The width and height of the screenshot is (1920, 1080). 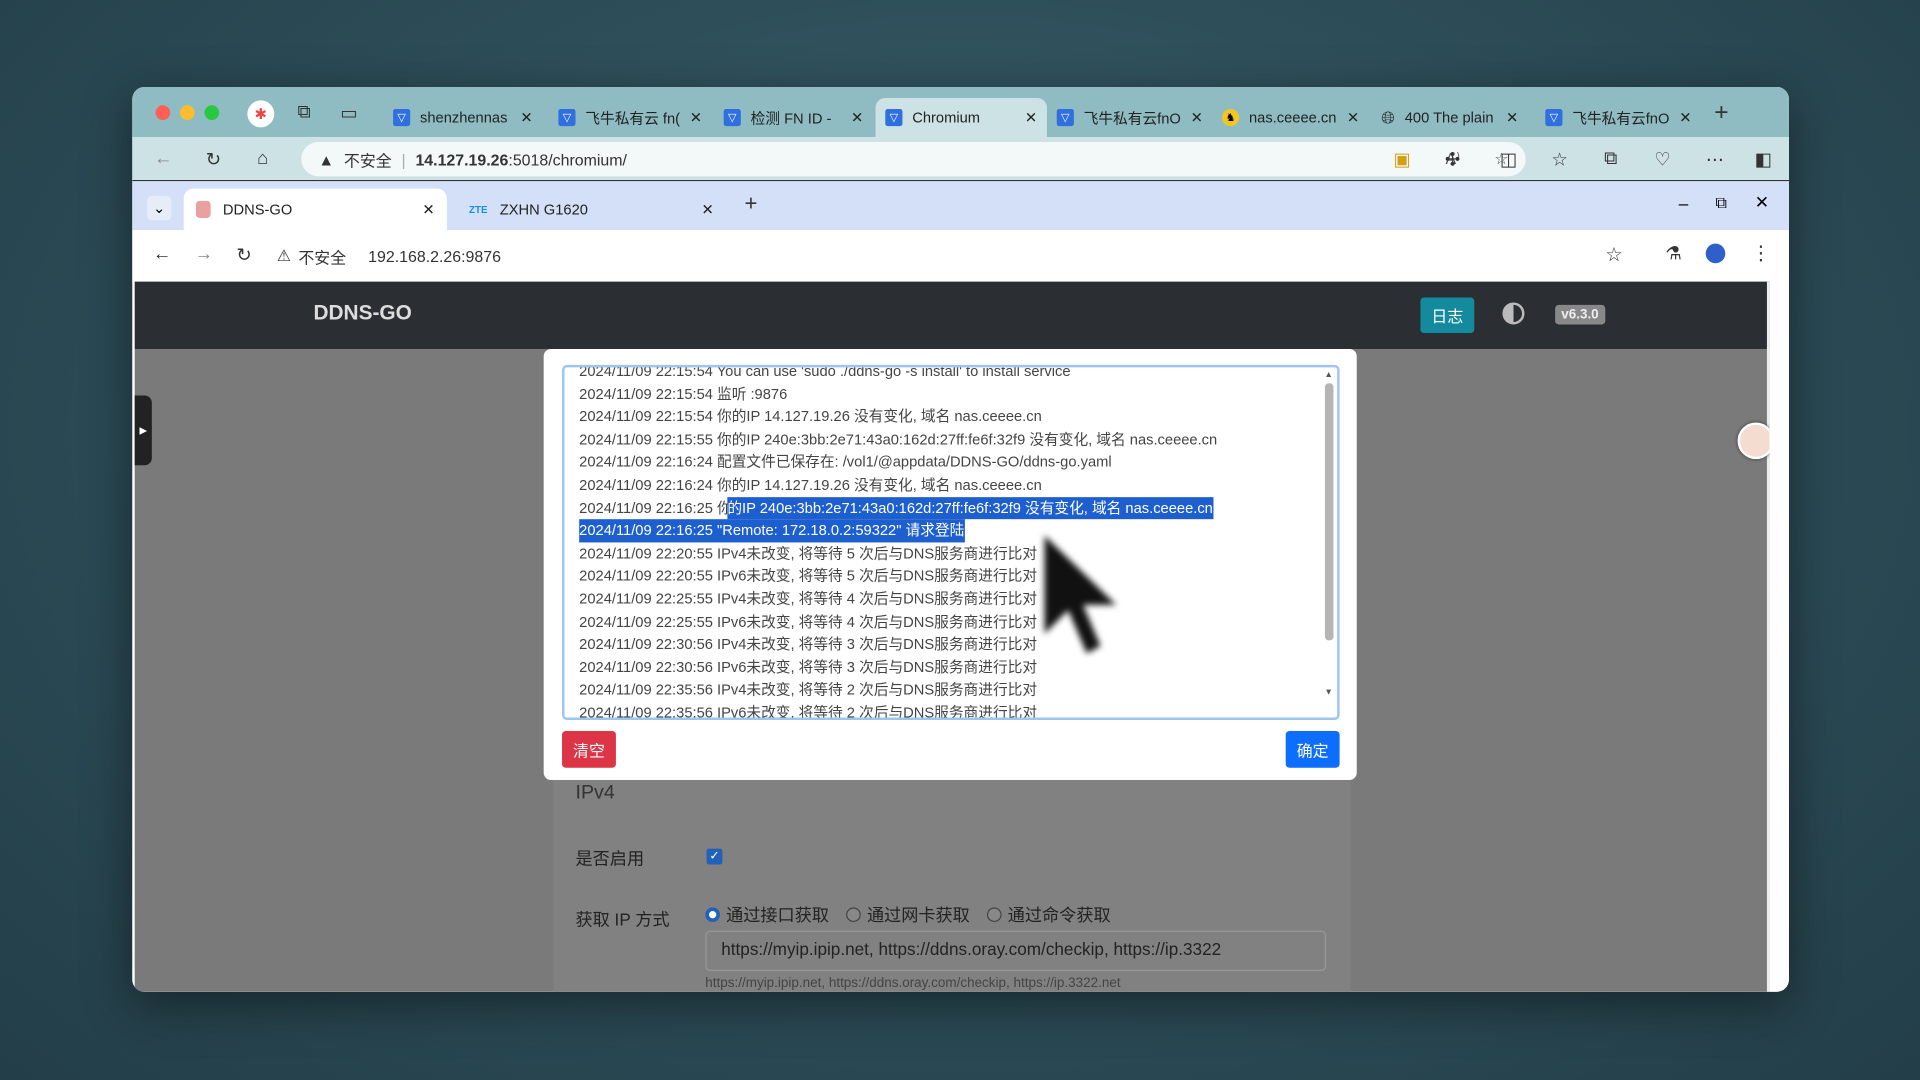 I want to click on tab-label: Chromium, so click(x=946, y=117).